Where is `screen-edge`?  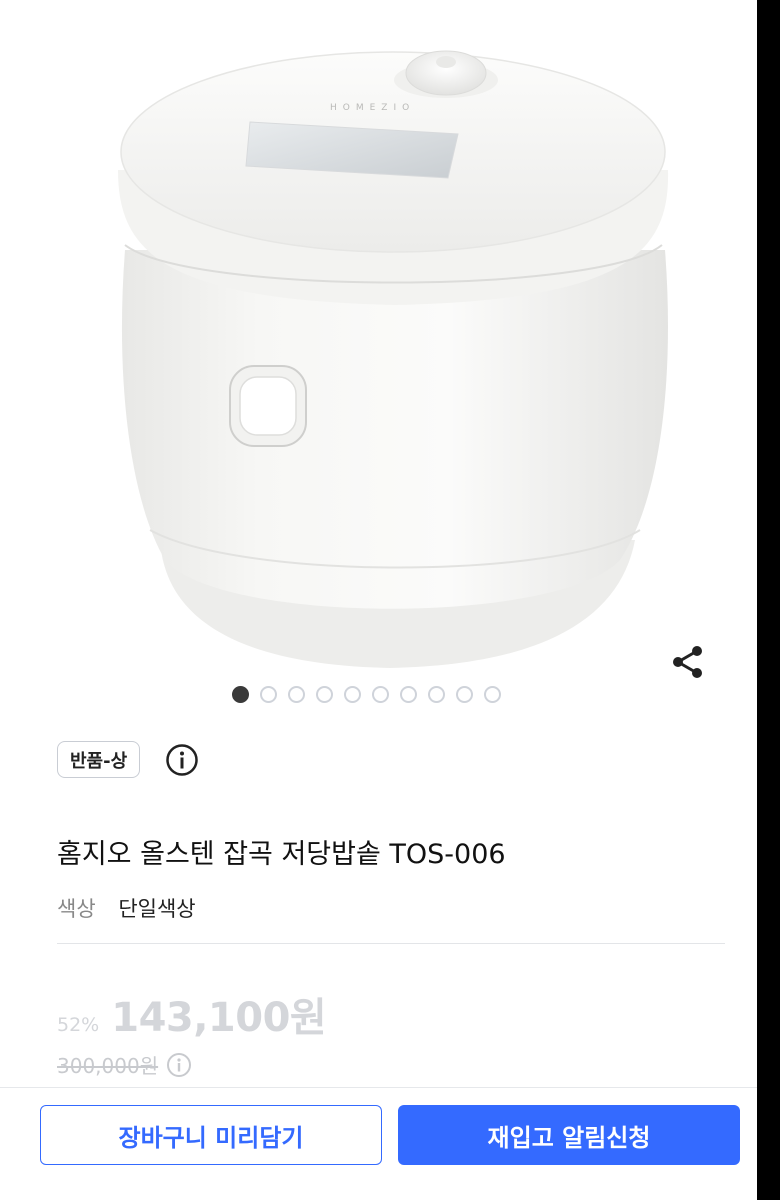
screen-edge is located at coordinates (768, 600).